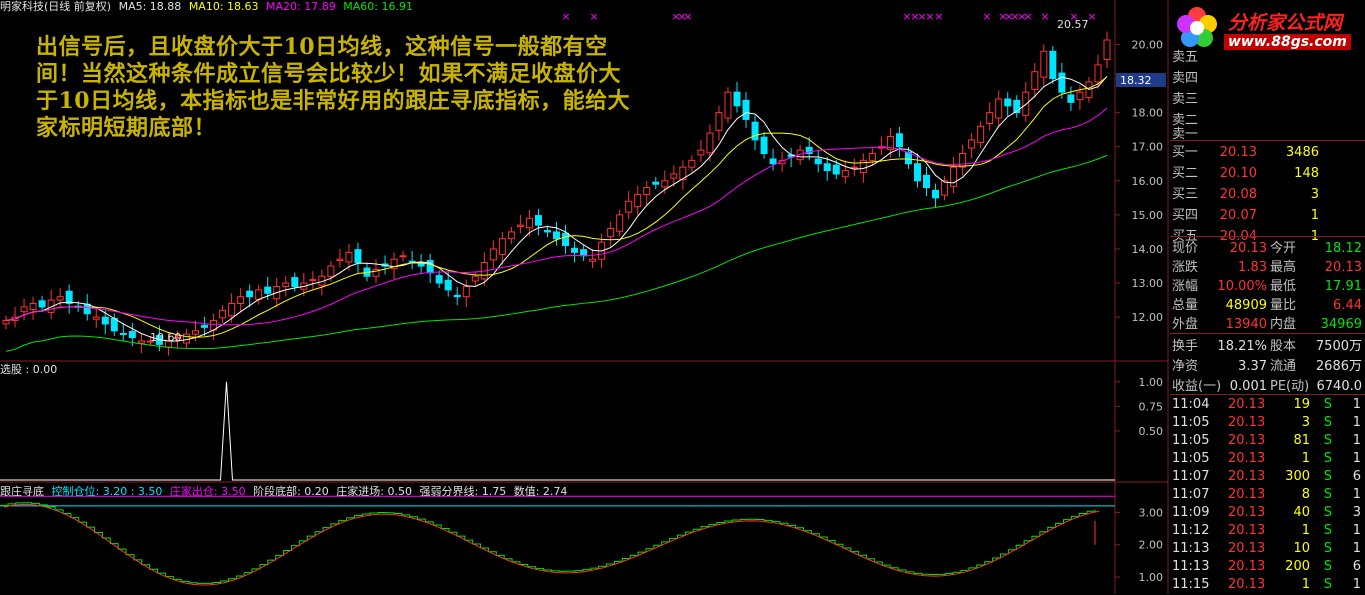  What do you see at coordinates (1267, 248) in the screenshot?
I see `quote-row: 现价 20.13 今开 18.12` at bounding box center [1267, 248].